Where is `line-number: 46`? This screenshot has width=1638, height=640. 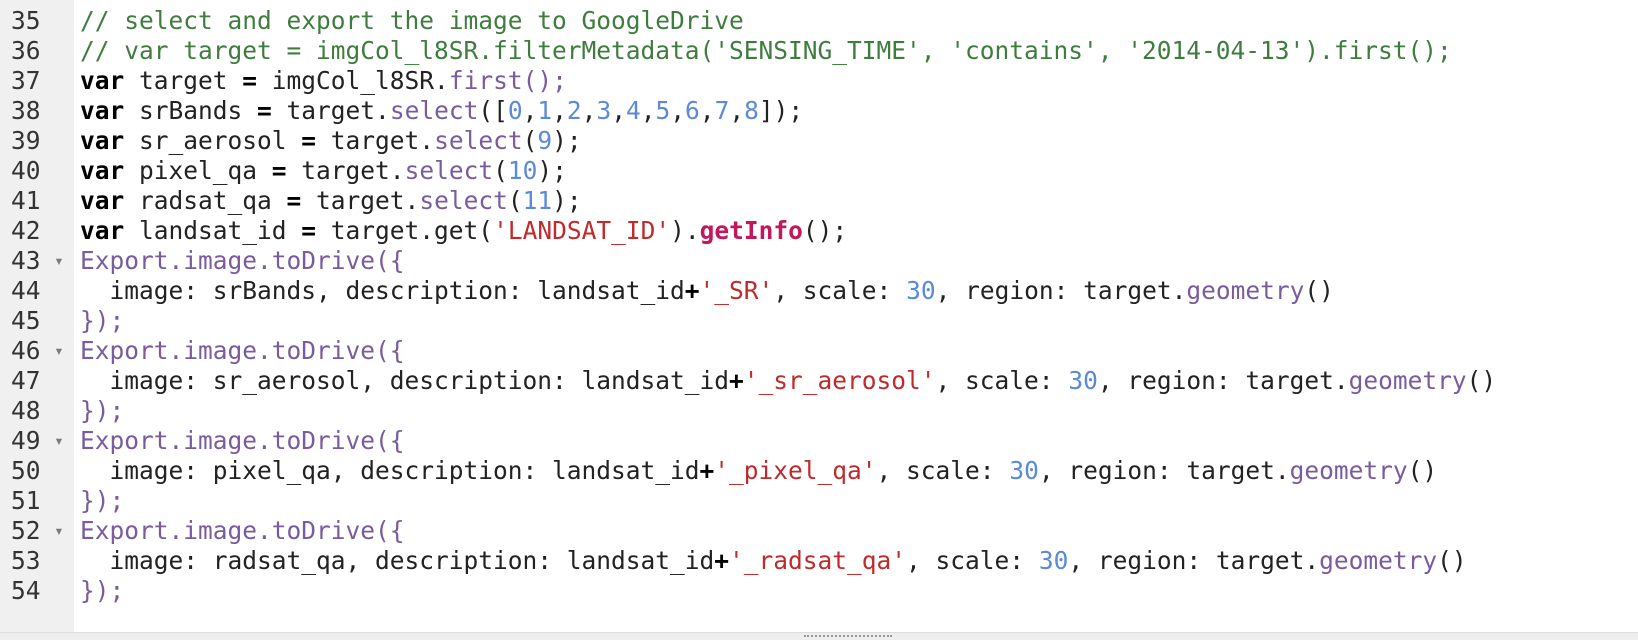
line-number: 46 is located at coordinates (26, 350).